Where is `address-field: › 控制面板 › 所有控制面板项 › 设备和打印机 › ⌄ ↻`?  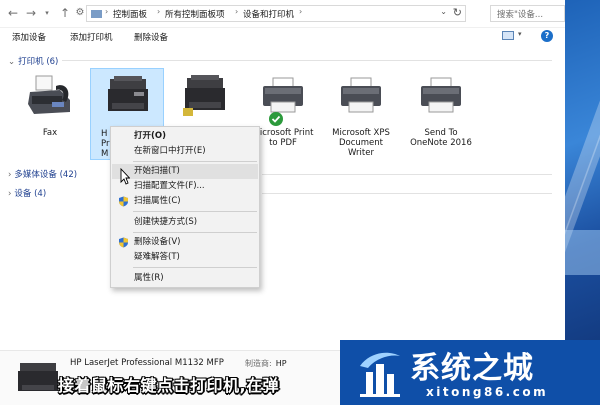
address-field: › 控制面板 › 所有控制面板项 › 设备和打印机 › ⌄ ↻ is located at coordinates (276, 13).